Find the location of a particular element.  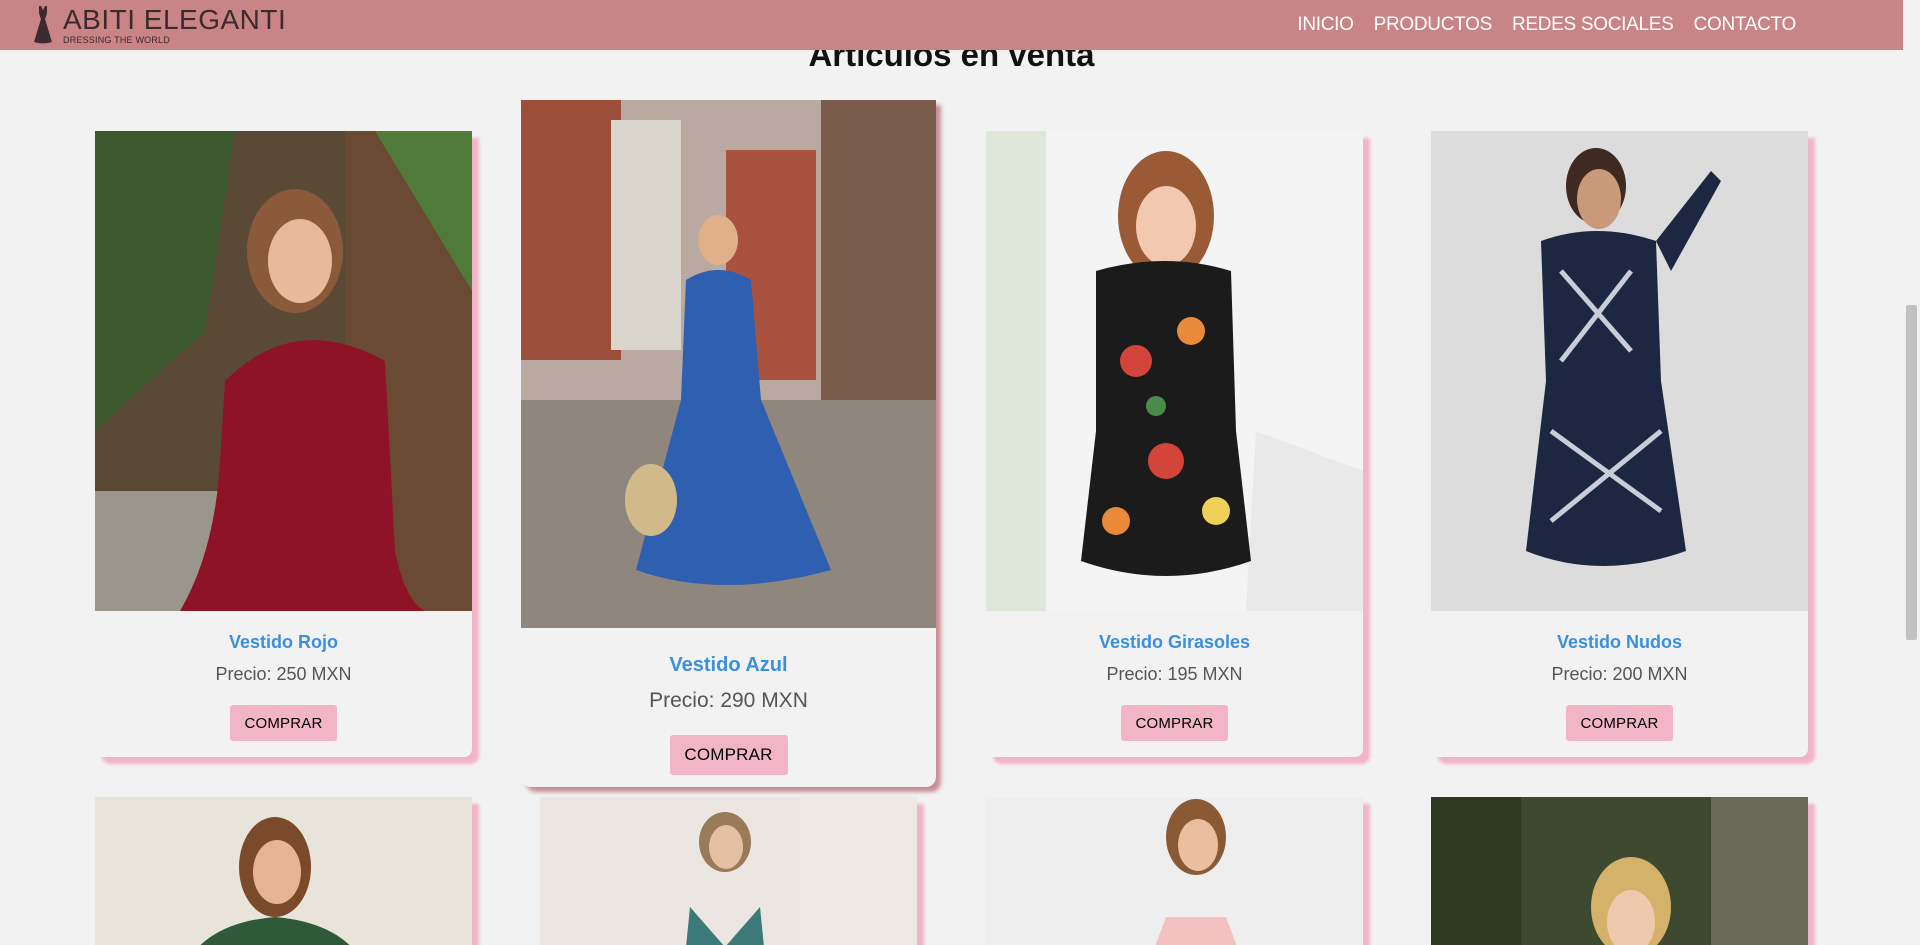

brand-tagline: DRESSING THE WORLD is located at coordinates (116, 39).